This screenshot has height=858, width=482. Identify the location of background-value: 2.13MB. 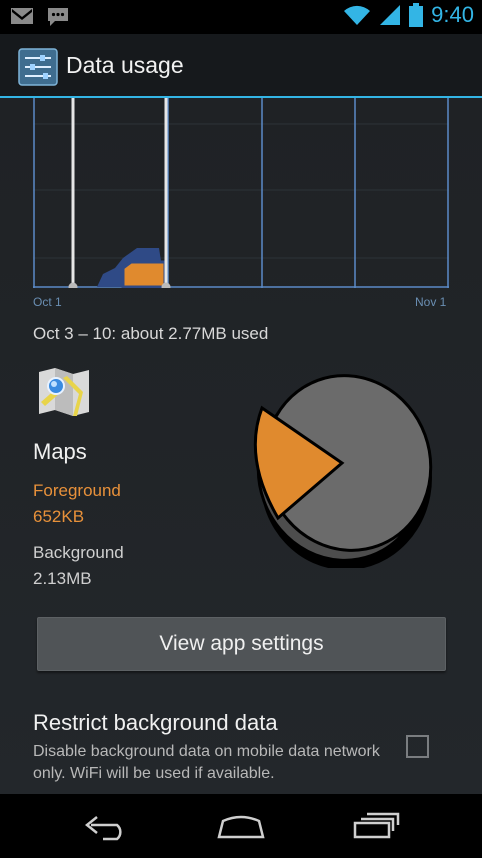
(62, 578).